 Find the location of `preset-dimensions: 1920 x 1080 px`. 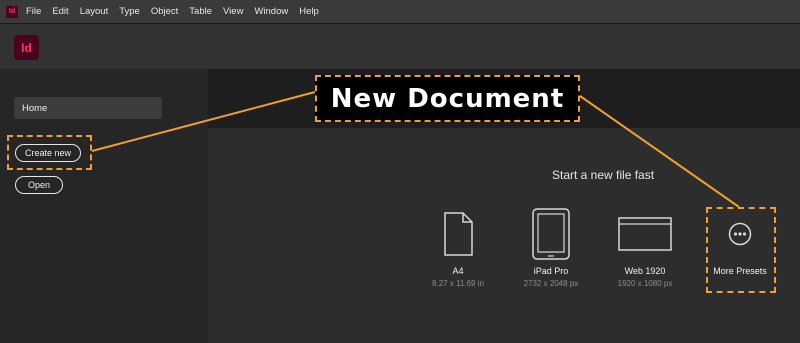

preset-dimensions: 1920 x 1080 px is located at coordinates (645, 283).